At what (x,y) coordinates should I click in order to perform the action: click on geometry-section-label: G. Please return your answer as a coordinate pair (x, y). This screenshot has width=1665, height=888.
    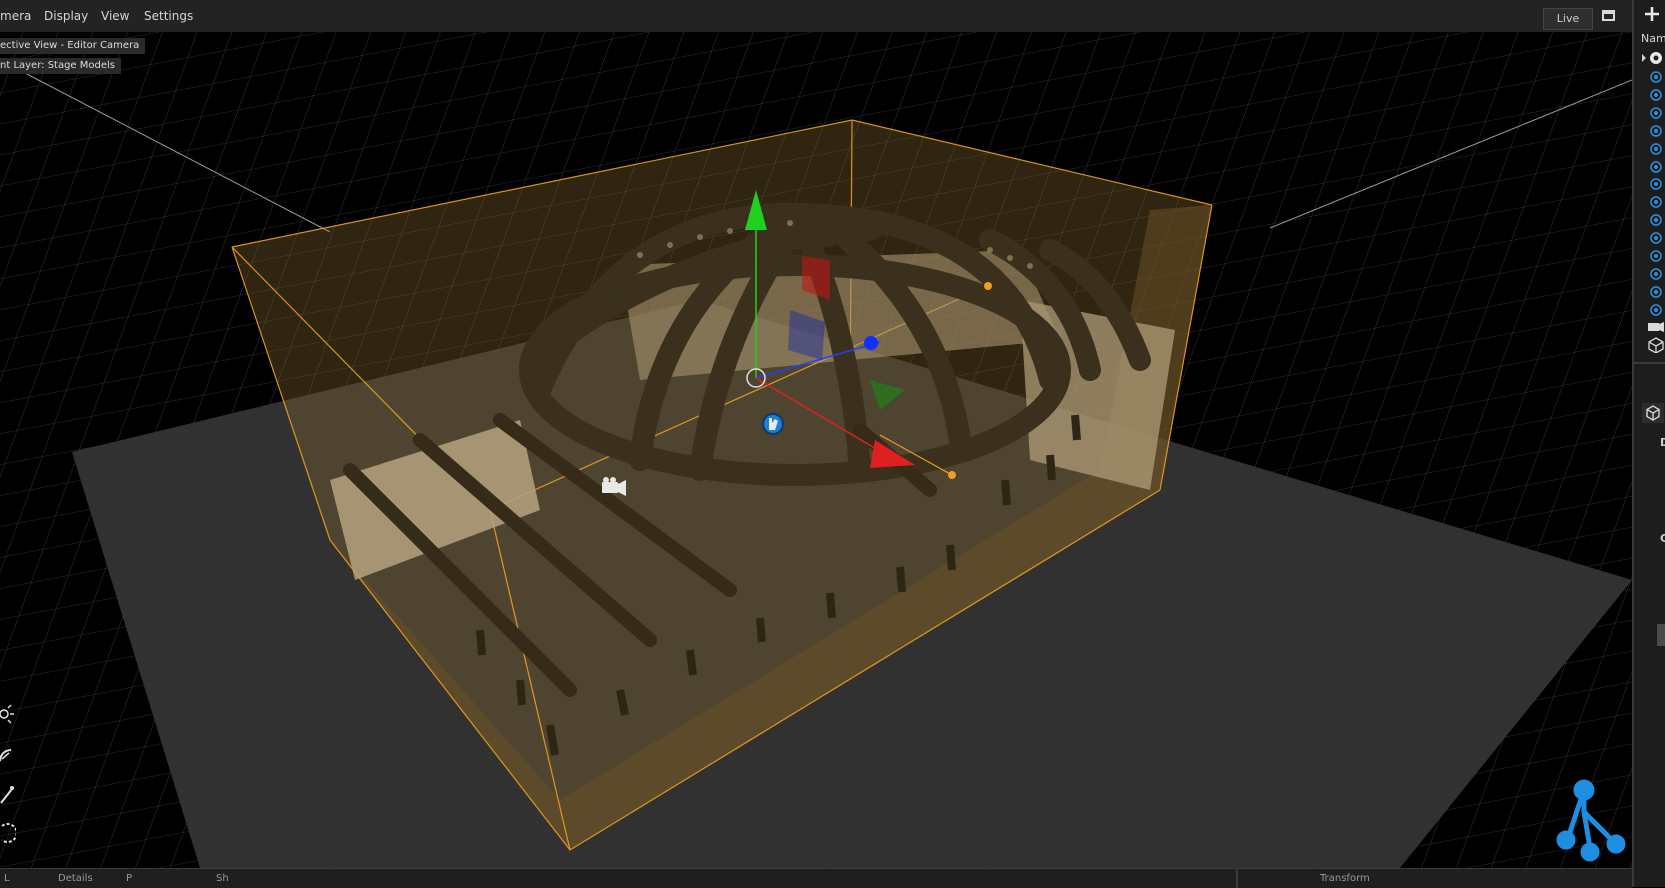
    Looking at the image, I should click on (1662, 538).